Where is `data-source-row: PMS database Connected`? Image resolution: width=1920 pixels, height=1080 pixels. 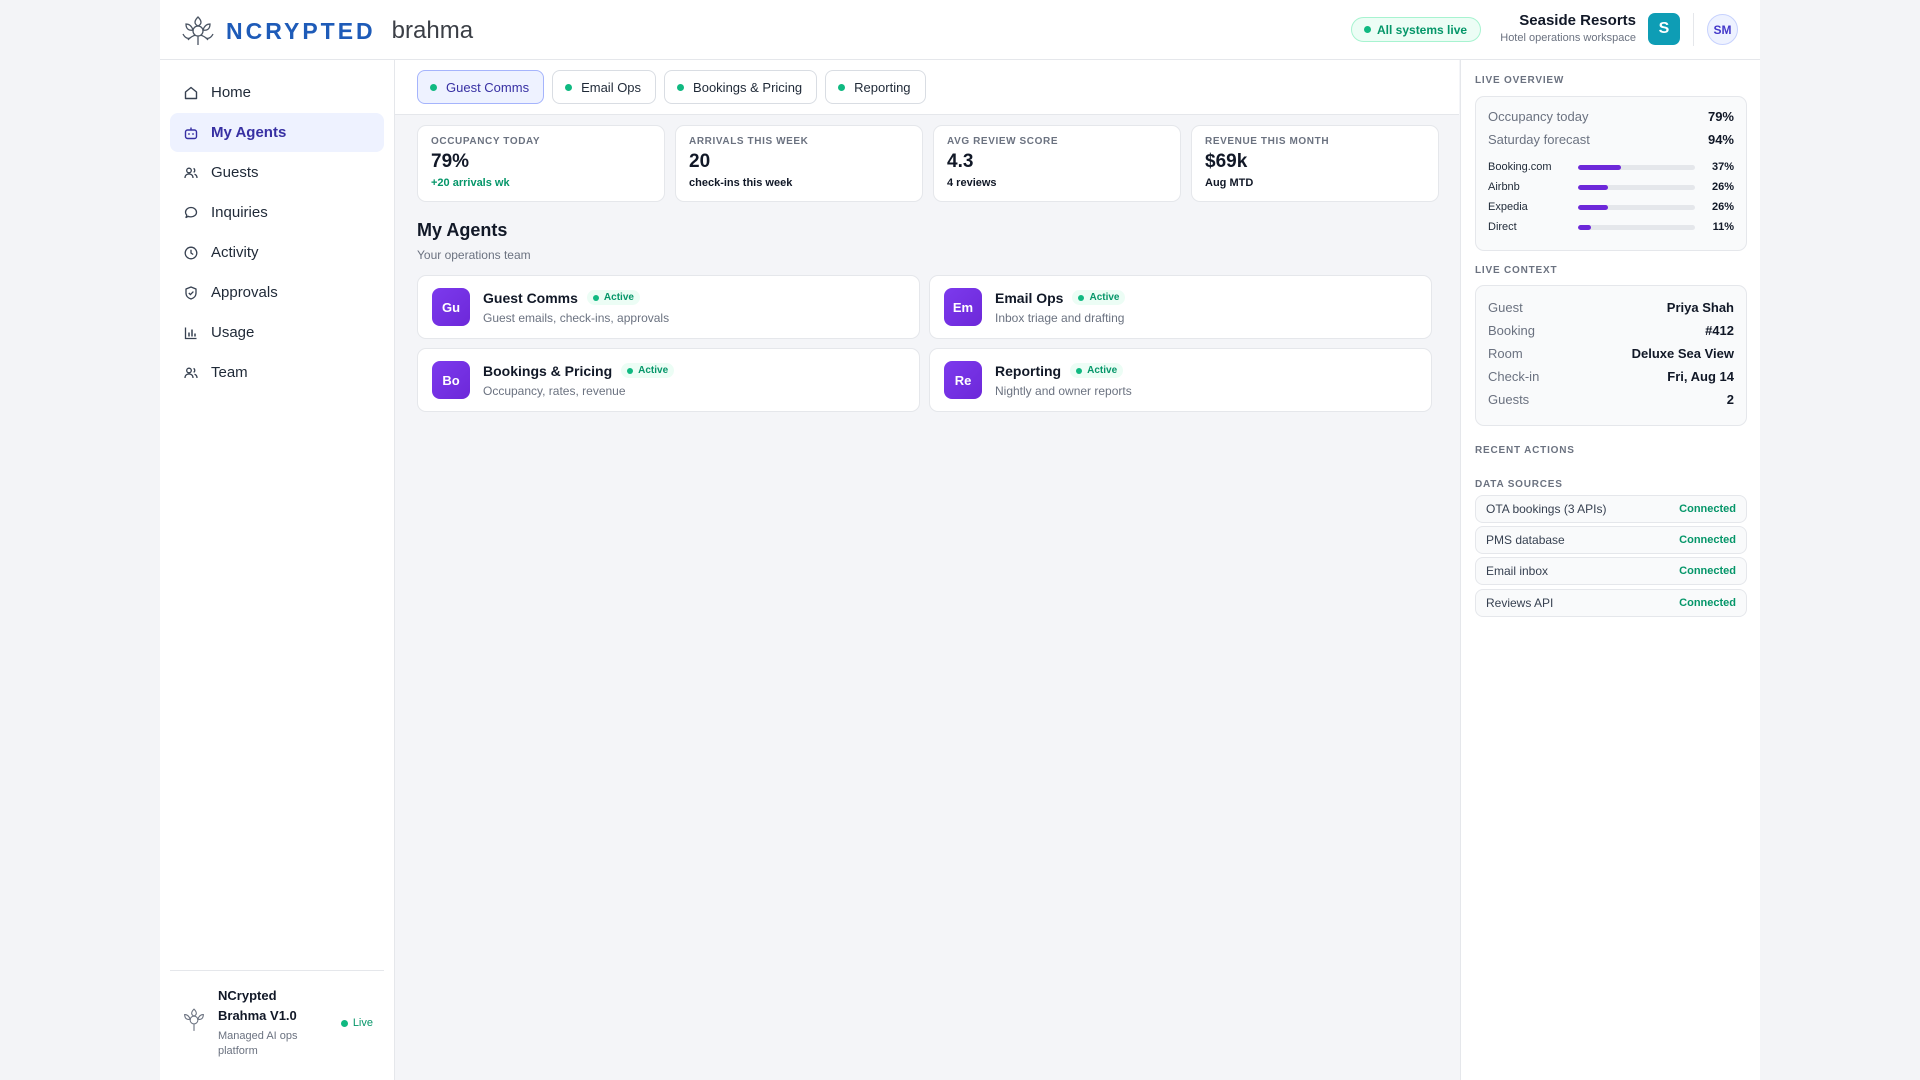 data-source-row: PMS database Connected is located at coordinates (1611, 540).